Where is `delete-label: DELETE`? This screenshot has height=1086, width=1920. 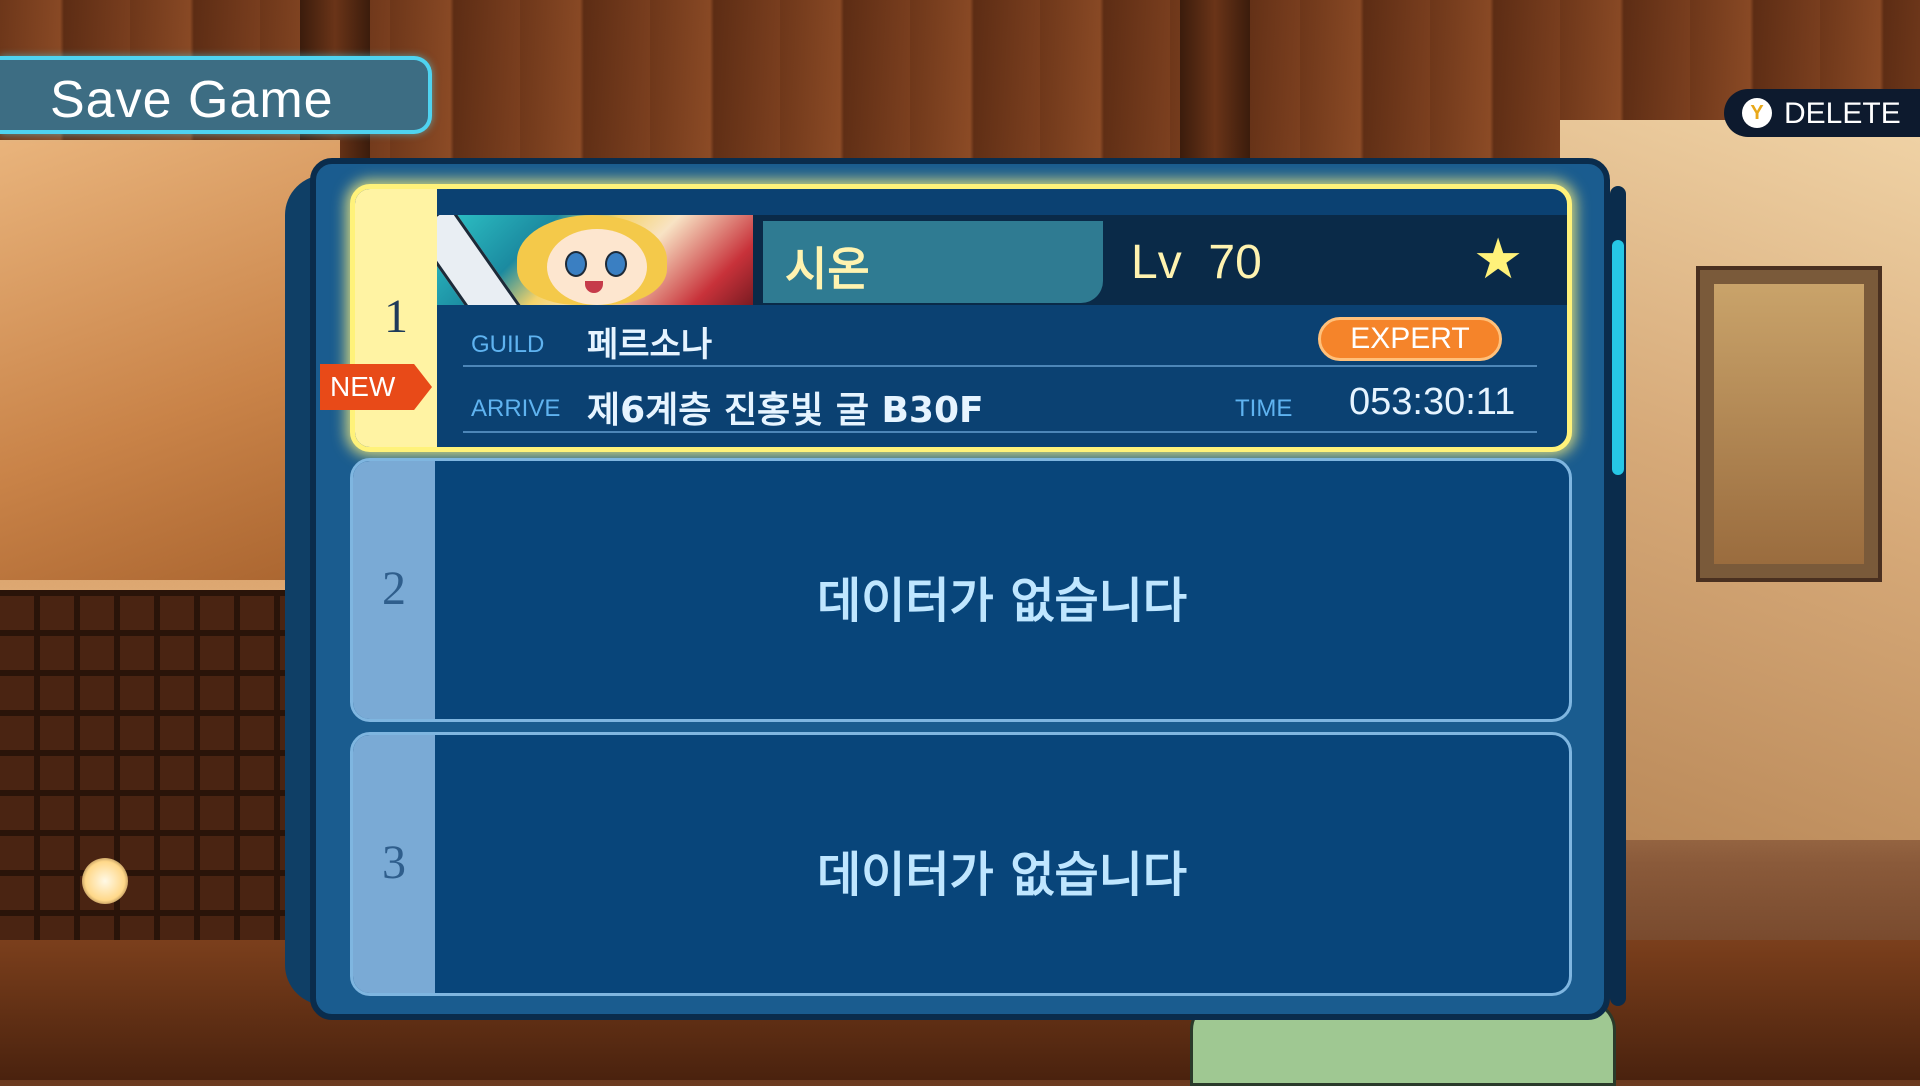 delete-label: DELETE is located at coordinates (1842, 113).